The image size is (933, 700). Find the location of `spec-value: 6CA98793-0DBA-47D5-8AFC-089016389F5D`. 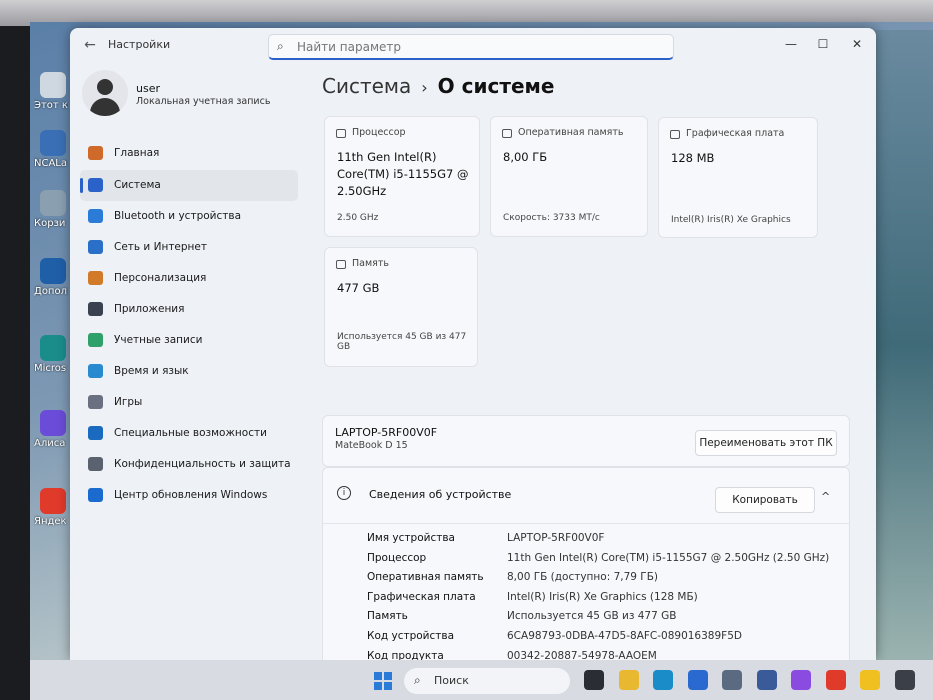

spec-value: 6CA98793-0DBA-47D5-8AFC-089016389F5D is located at coordinates (624, 636).